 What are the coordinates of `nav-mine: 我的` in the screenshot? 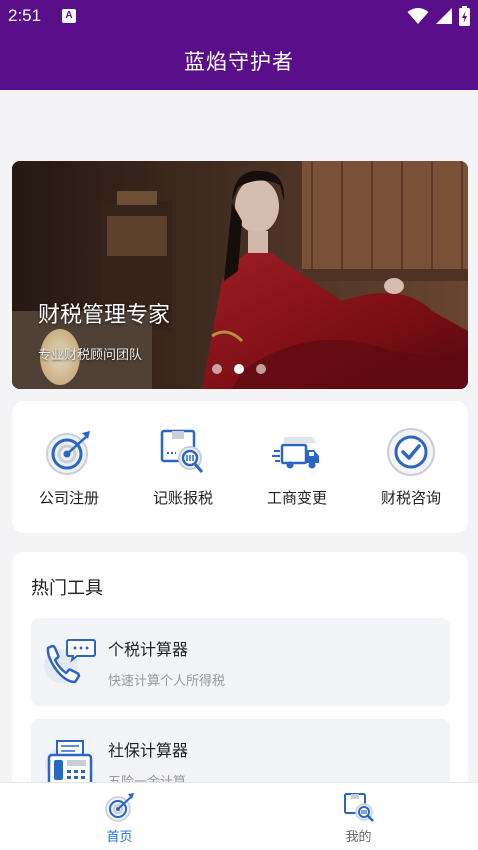 It's located at (358, 816).